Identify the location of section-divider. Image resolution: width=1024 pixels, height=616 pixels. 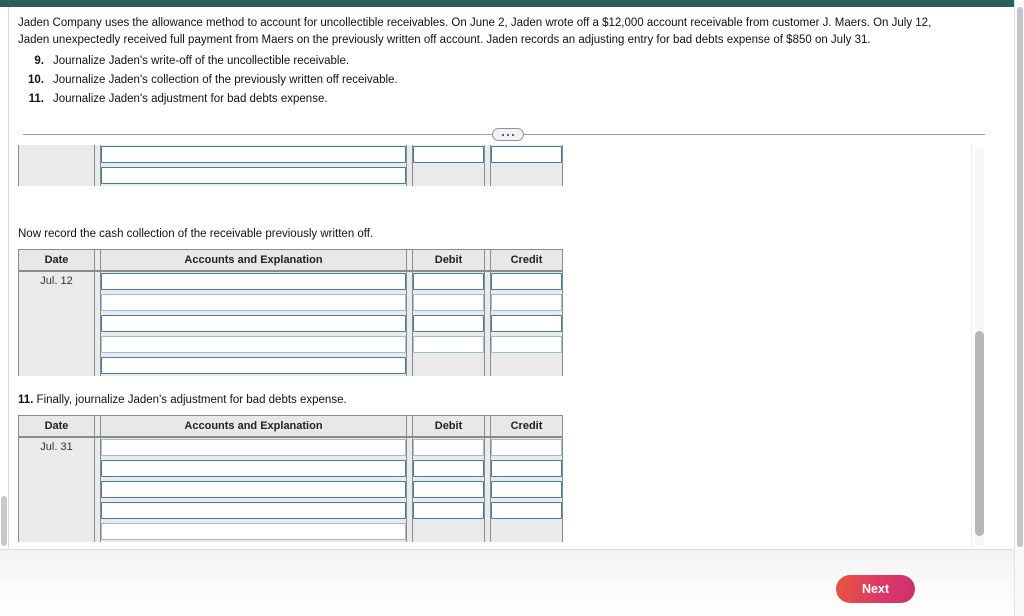
(504, 134).